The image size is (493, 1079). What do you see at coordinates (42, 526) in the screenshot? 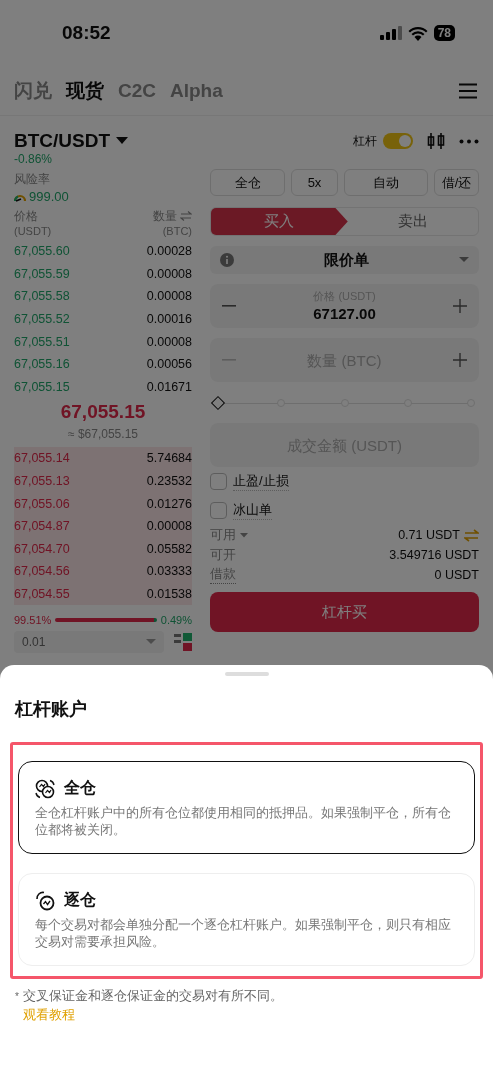
I see `price-cell: 67,054.87` at bounding box center [42, 526].